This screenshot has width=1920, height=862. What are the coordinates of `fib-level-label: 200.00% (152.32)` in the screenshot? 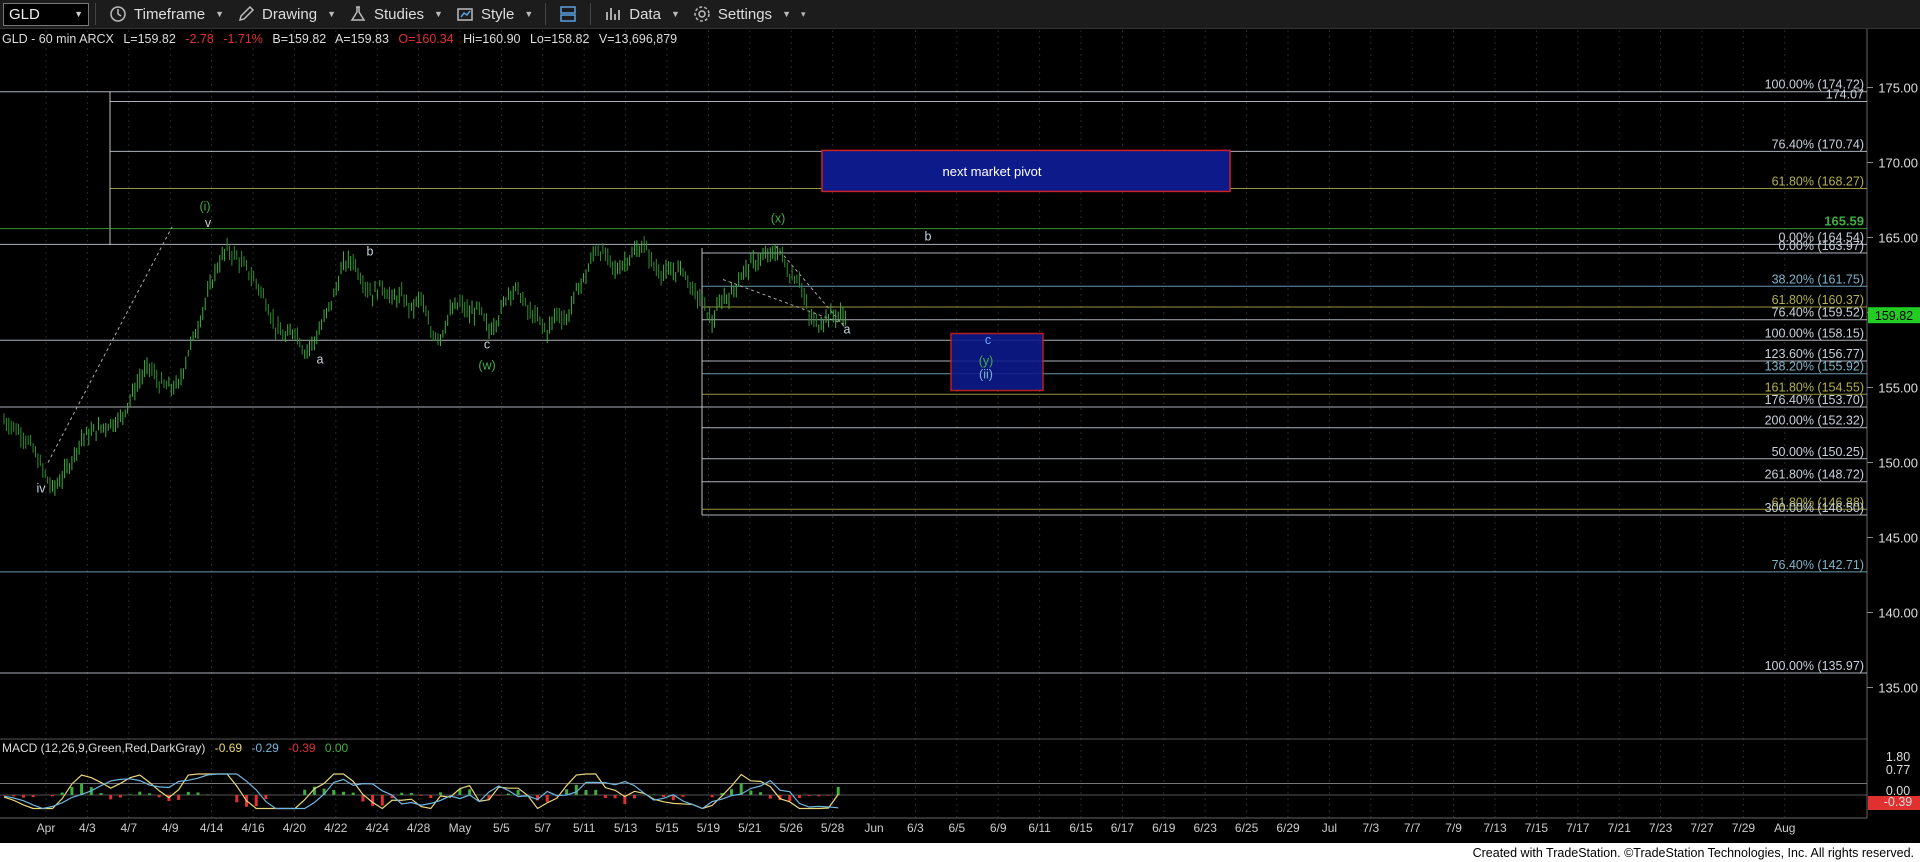 It's located at (1814, 421).